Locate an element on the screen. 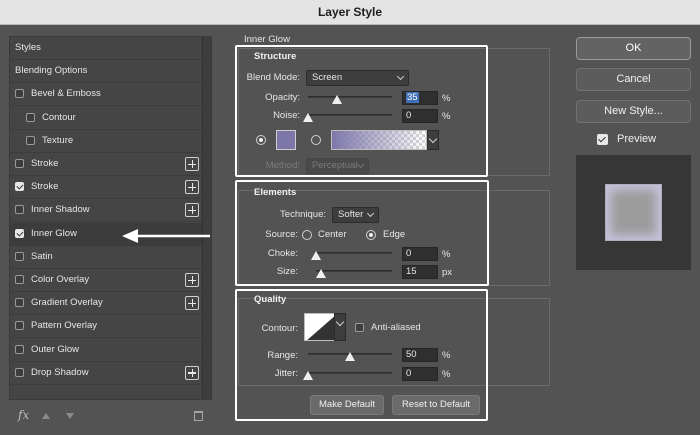 This screenshot has width=700, height=435. style-item-color-overlay: Color Overlay is located at coordinates (110, 280).